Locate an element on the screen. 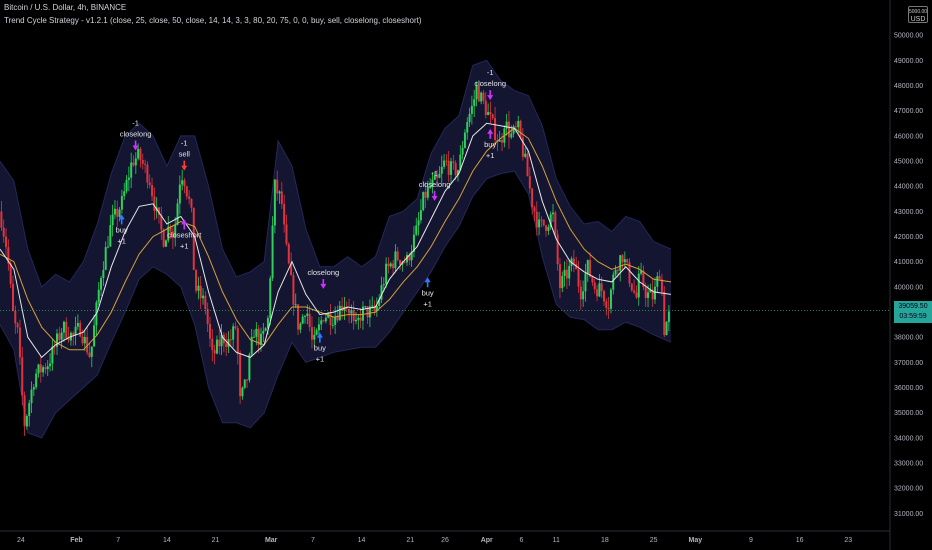  currency-button: 5000.00 USD is located at coordinates (918, 14).